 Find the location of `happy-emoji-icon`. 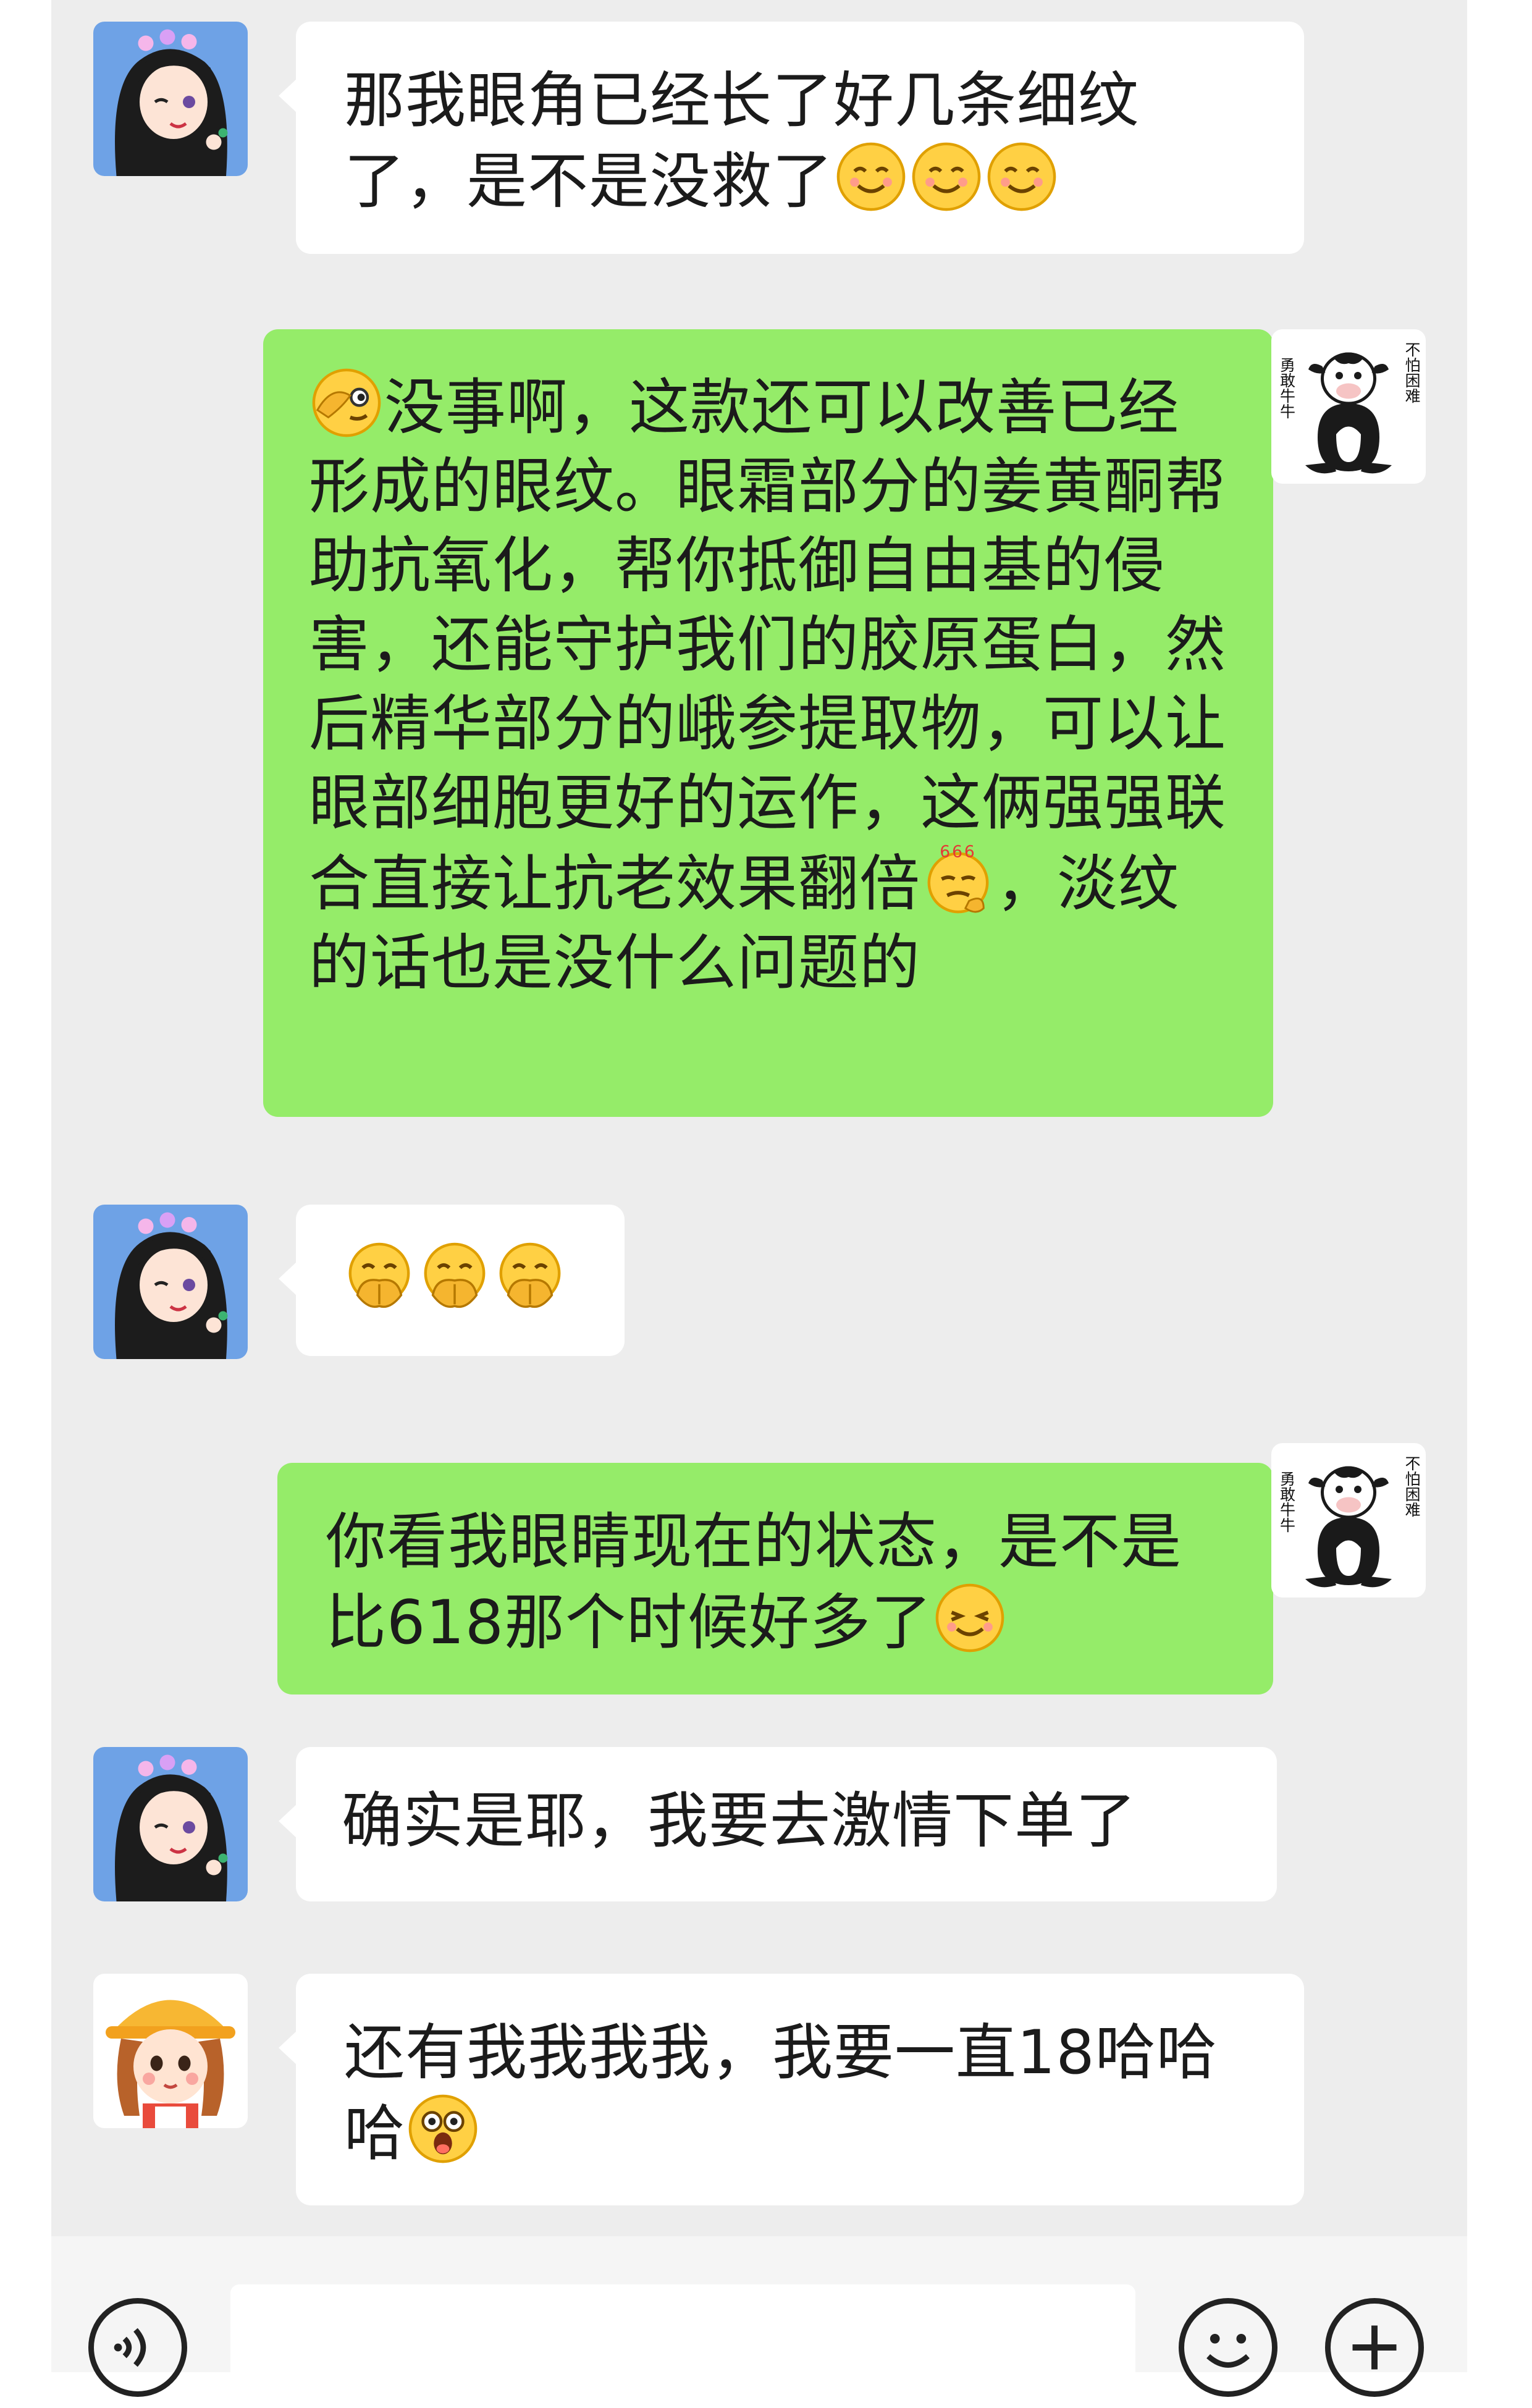

happy-emoji-icon is located at coordinates (970, 1617).